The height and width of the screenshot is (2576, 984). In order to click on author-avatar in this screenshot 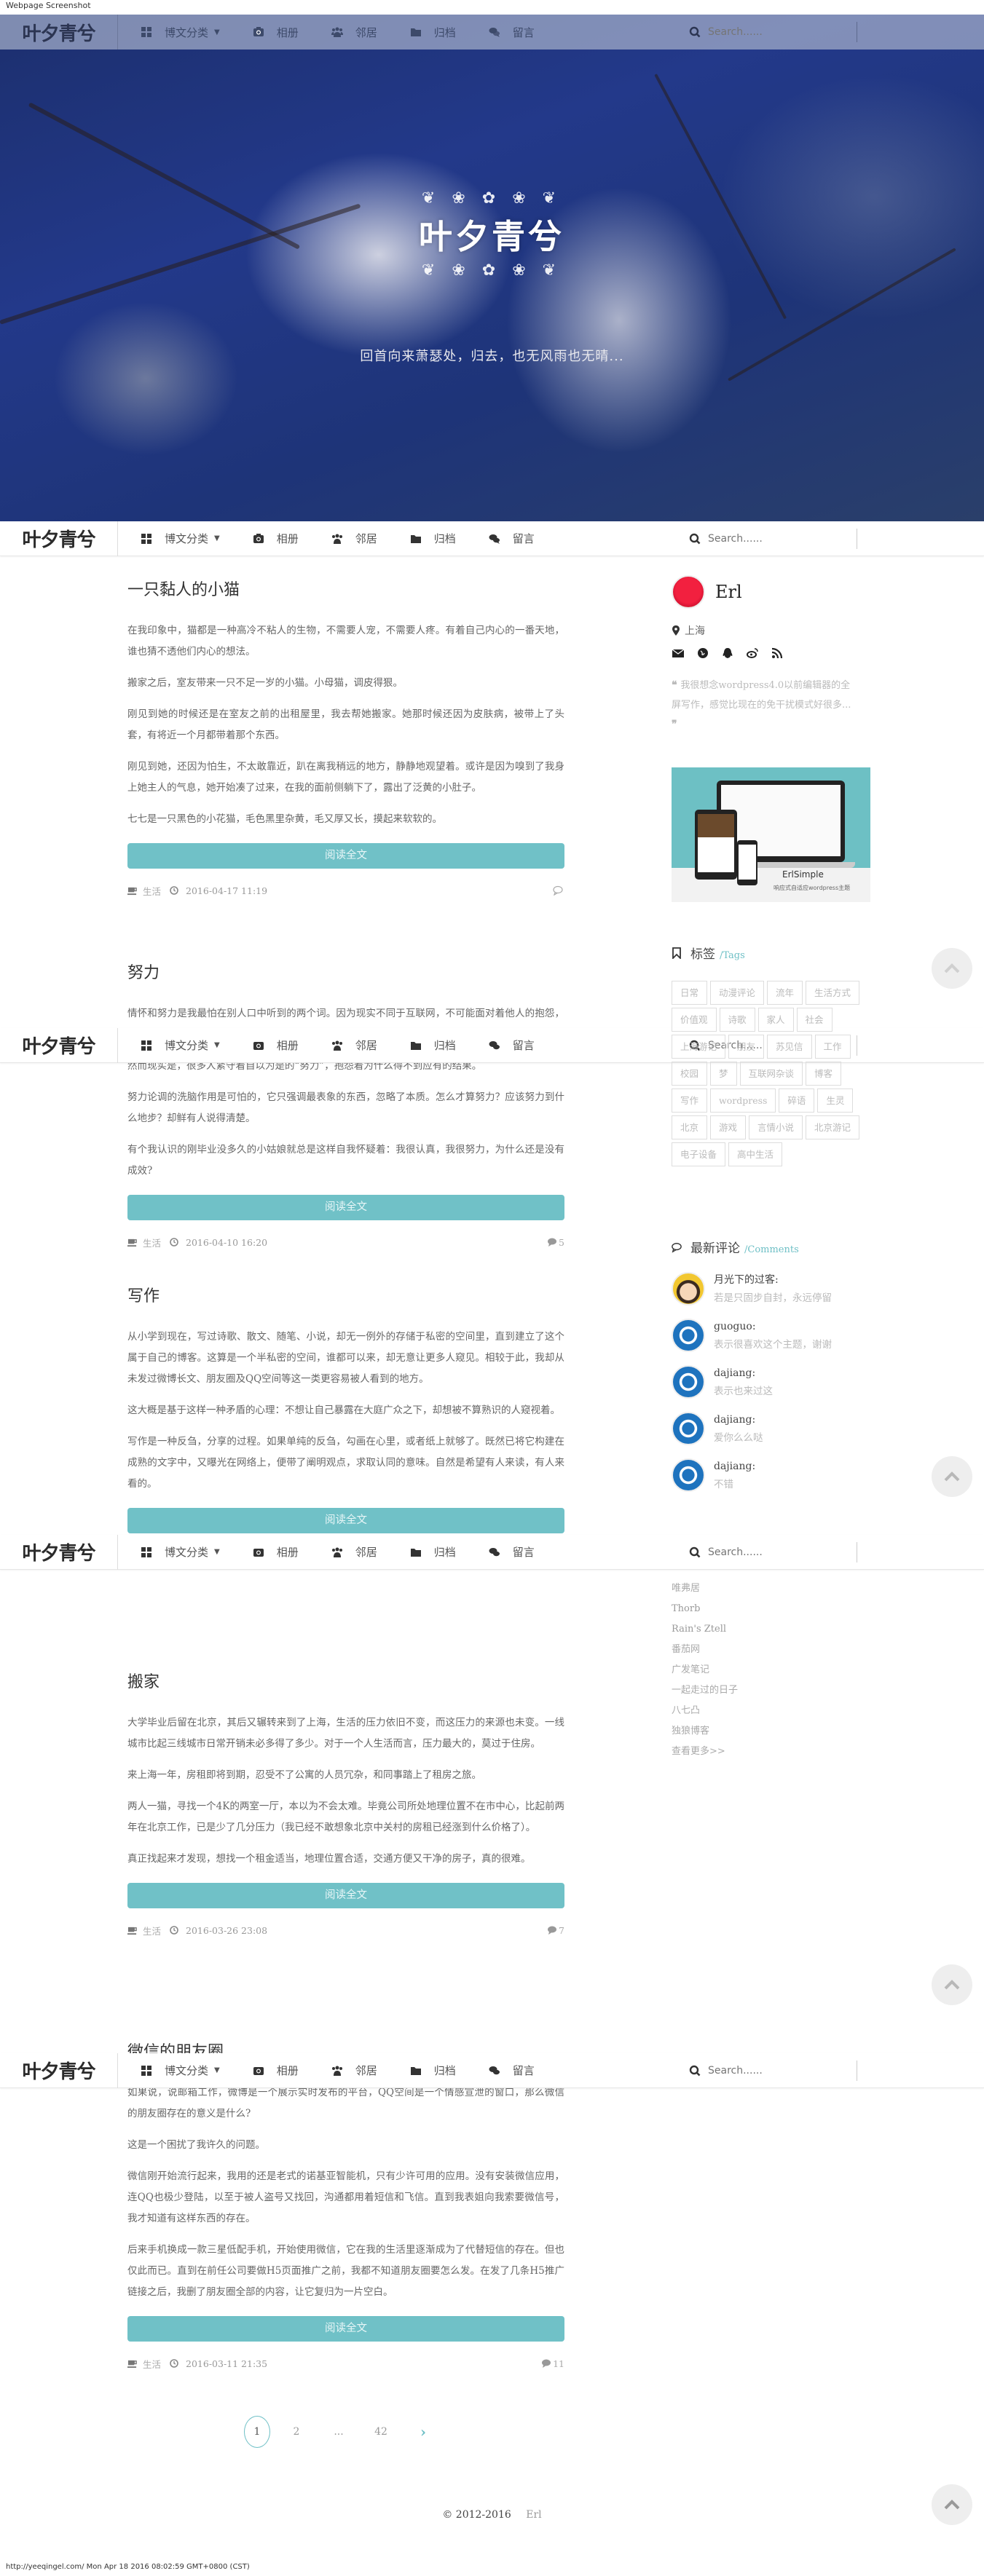, I will do `click(688, 592)`.